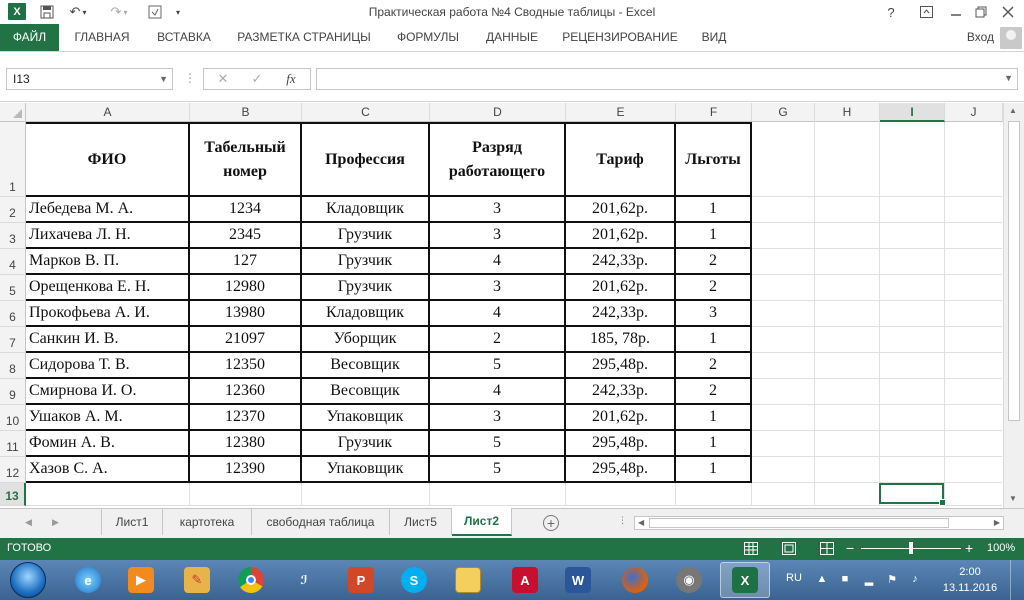  What do you see at coordinates (714, 160) in the screenshot?
I see `table-header-benefits: Льготы` at bounding box center [714, 160].